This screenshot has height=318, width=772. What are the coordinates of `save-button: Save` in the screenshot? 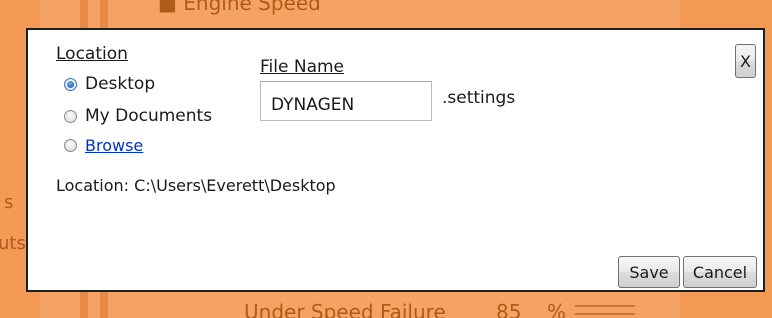 It's located at (649, 272).